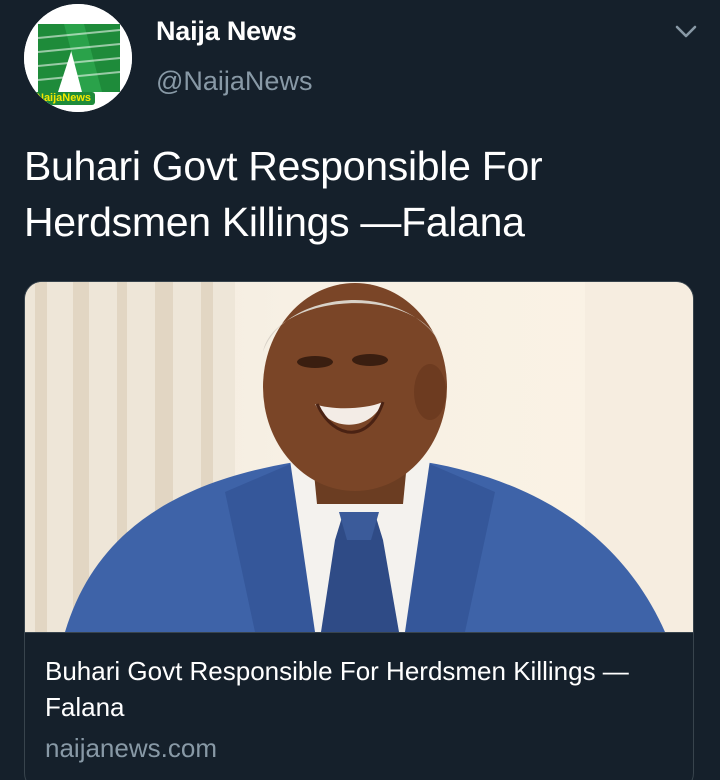 The height and width of the screenshot is (780, 720). I want to click on author-handle: @NaijaNews, so click(234, 81).